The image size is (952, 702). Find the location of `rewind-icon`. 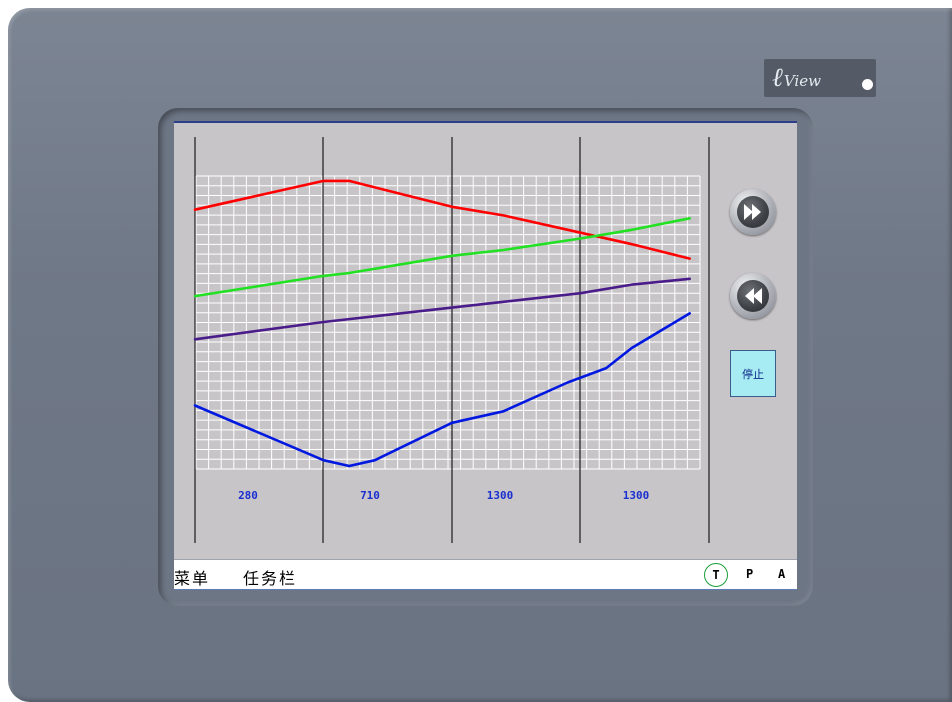

rewind-icon is located at coordinates (753, 296).